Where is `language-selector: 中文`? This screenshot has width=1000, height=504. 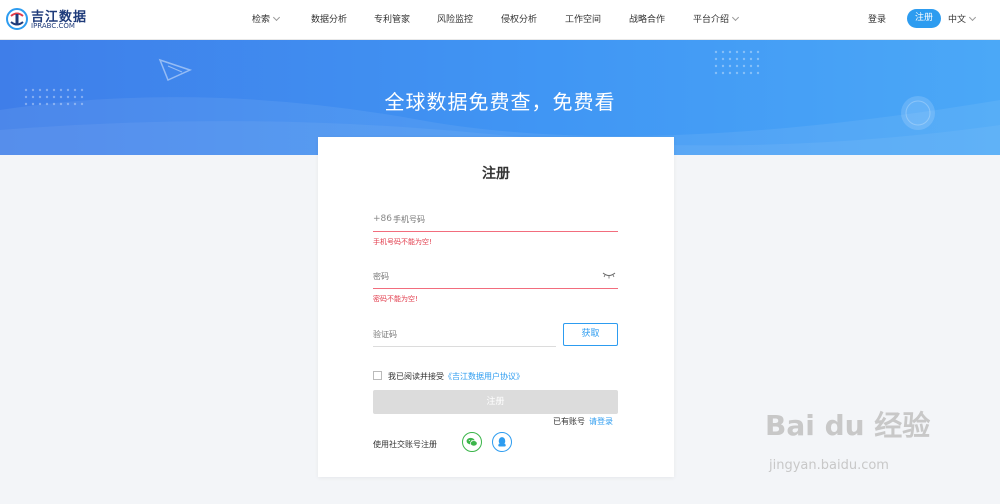
language-selector: 中文 is located at coordinates (962, 18).